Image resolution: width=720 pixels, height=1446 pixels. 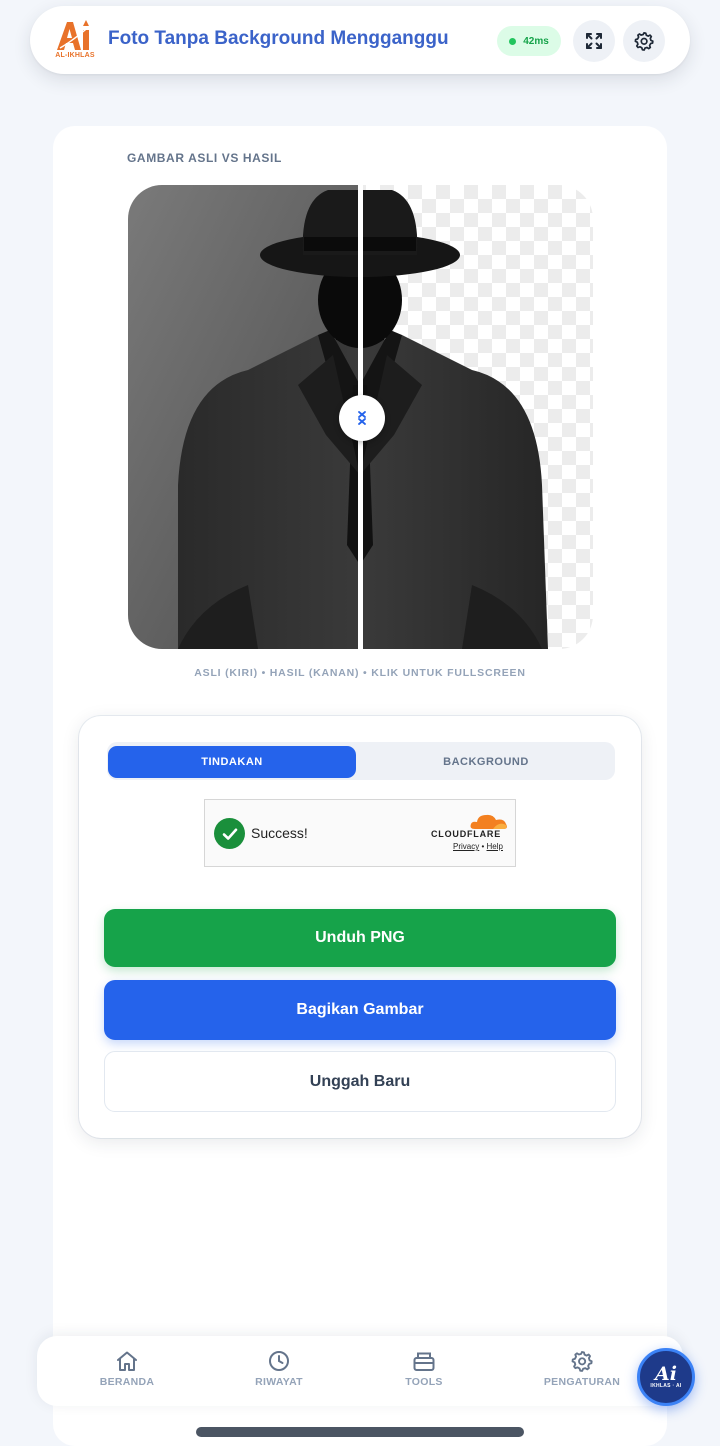 I want to click on home-indicator, so click(x=360, y=1432).